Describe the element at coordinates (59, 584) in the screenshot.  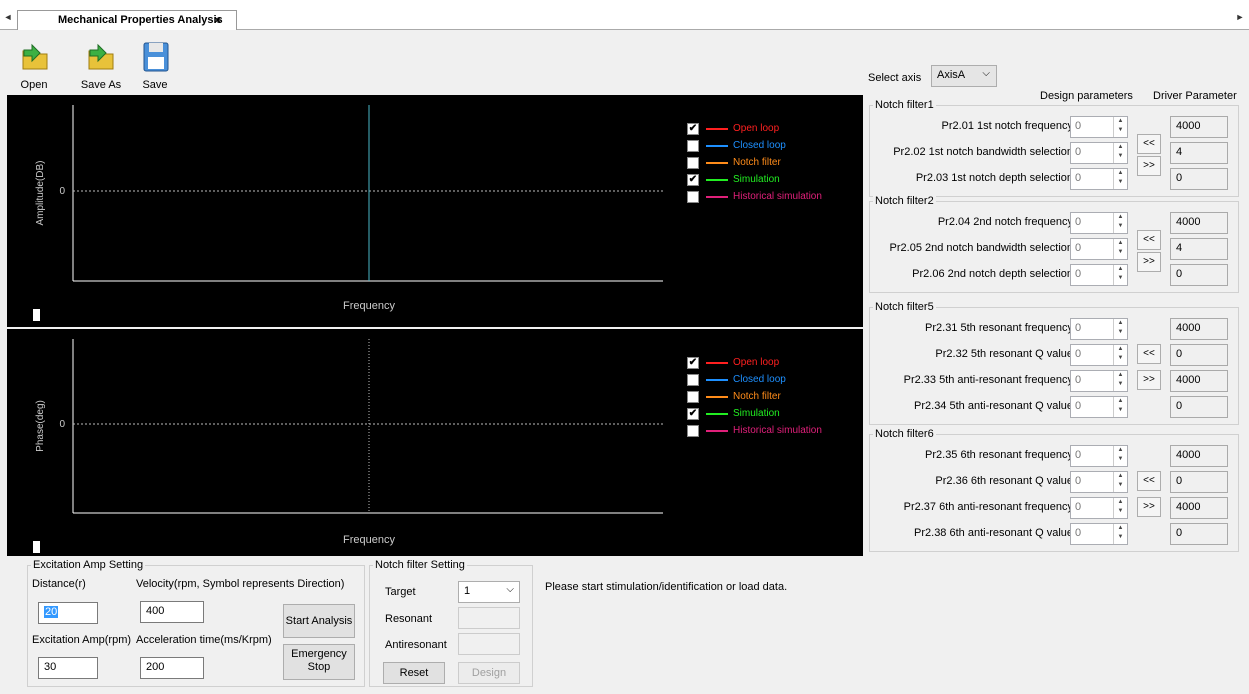
I see `distance-label: Distance(r)` at that location.